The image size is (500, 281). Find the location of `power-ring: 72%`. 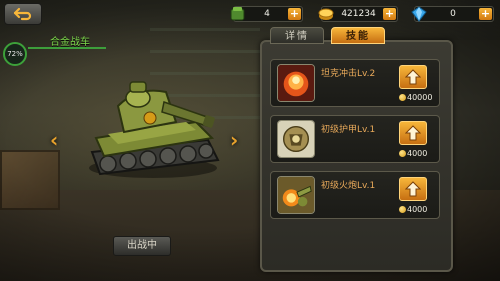

power-ring: 72% is located at coordinates (15, 54).